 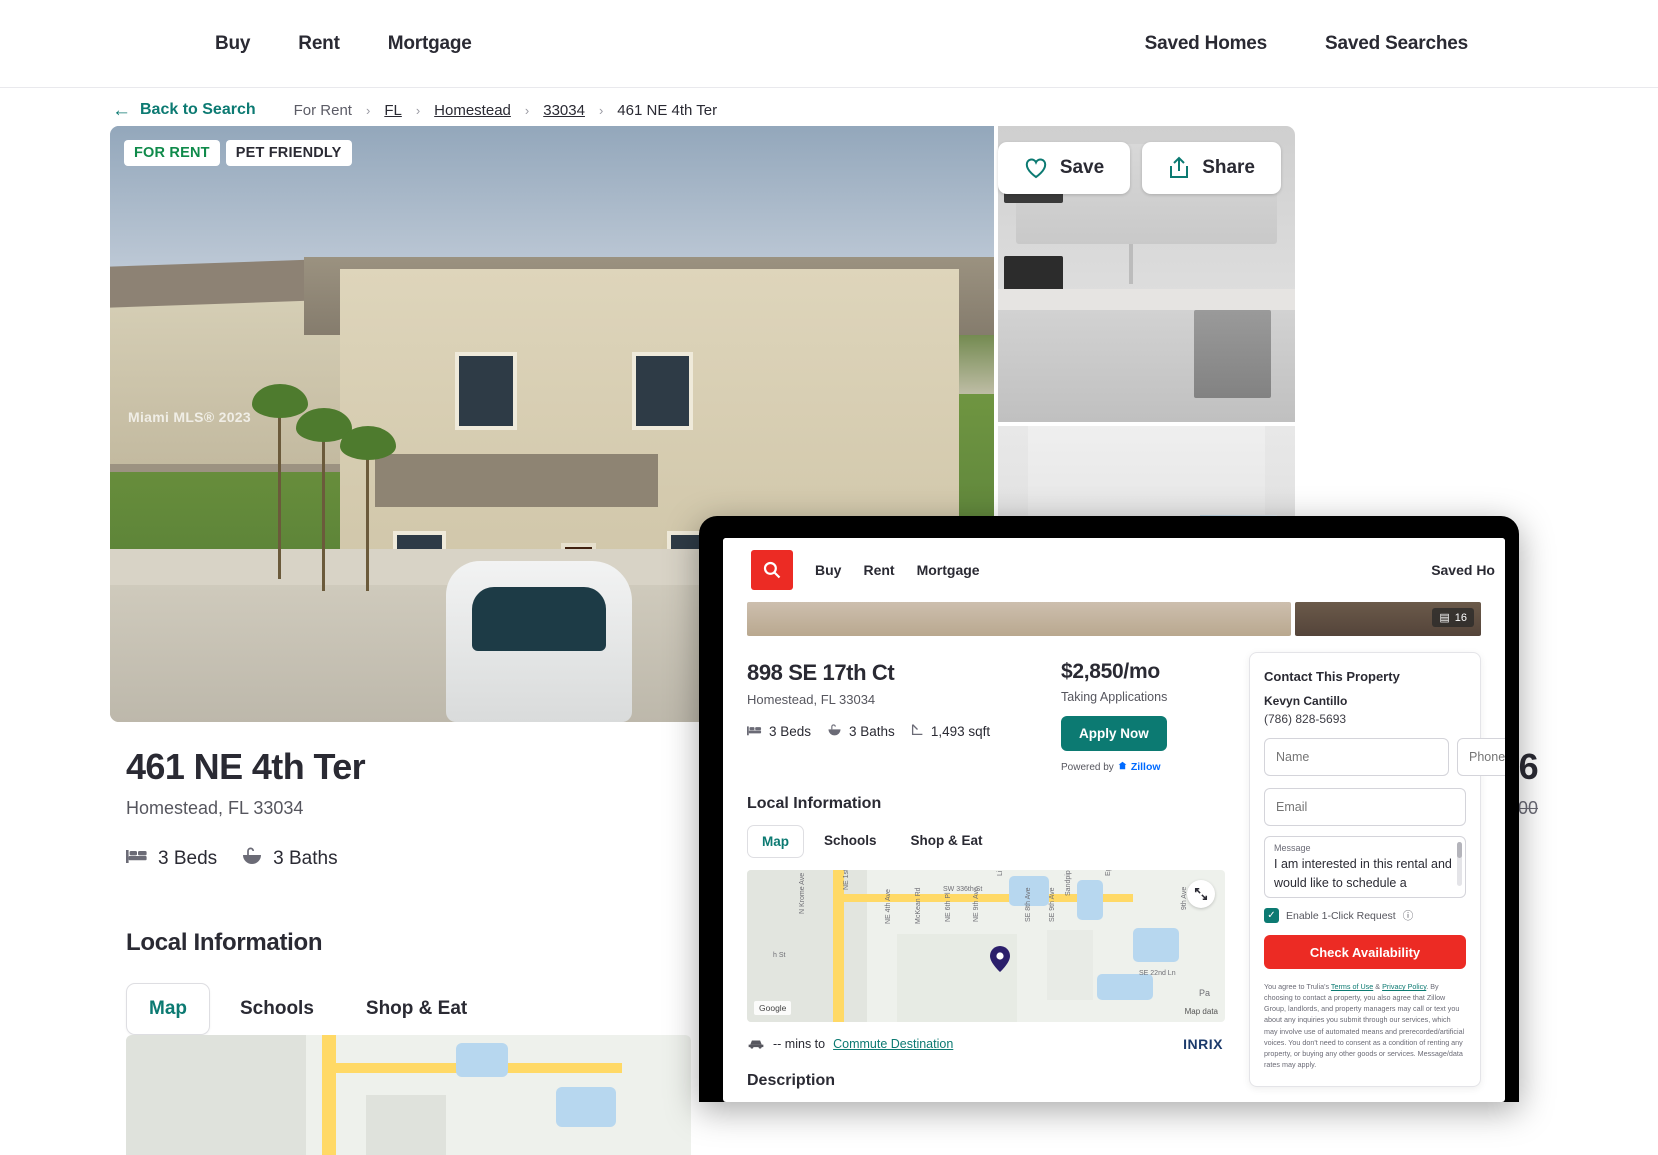 I want to click on overlay-tab-shop-eat: Shop & Eat, so click(x=947, y=841).